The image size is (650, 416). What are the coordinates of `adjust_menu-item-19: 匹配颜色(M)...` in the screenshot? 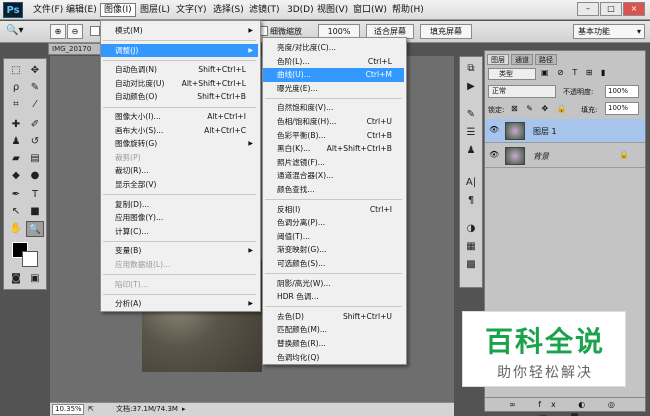 It's located at (333, 330).